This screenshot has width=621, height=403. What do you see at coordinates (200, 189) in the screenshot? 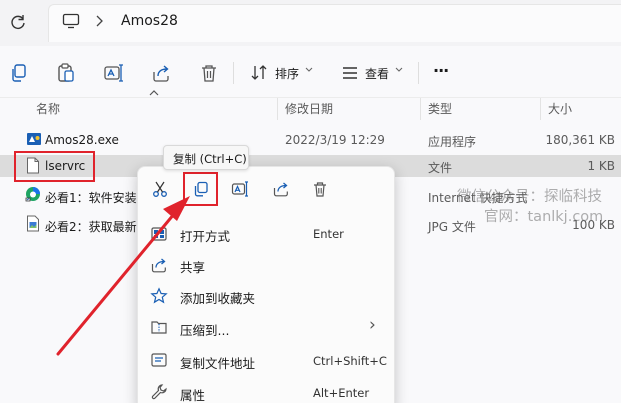
I see `highlight-box-copy` at bounding box center [200, 189].